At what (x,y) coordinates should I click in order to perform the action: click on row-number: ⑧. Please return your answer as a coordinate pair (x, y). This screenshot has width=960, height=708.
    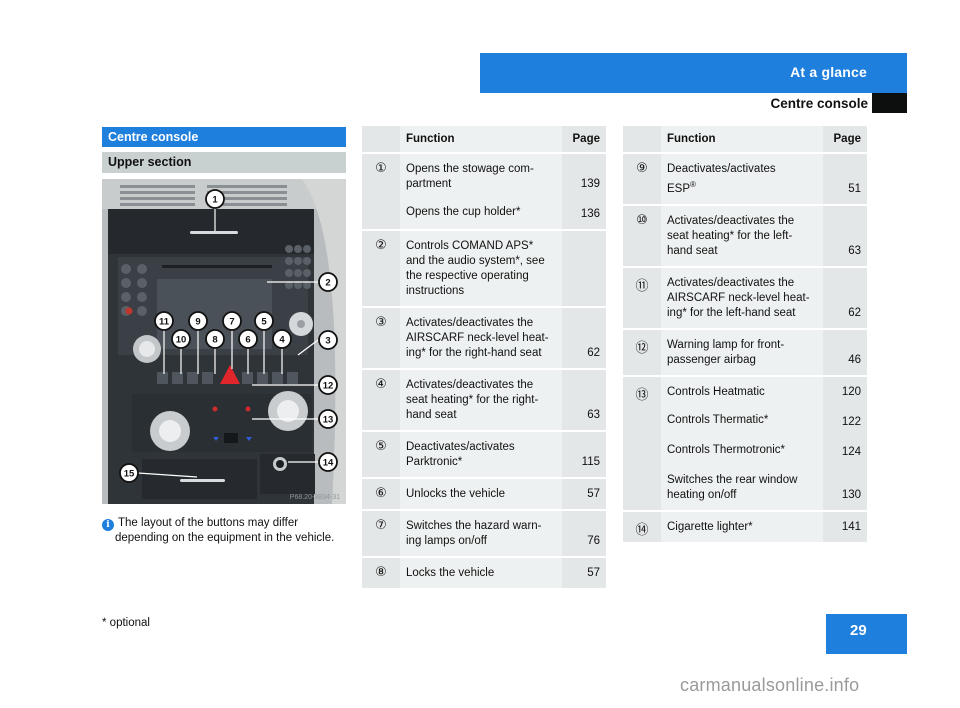
    Looking at the image, I should click on (381, 572).